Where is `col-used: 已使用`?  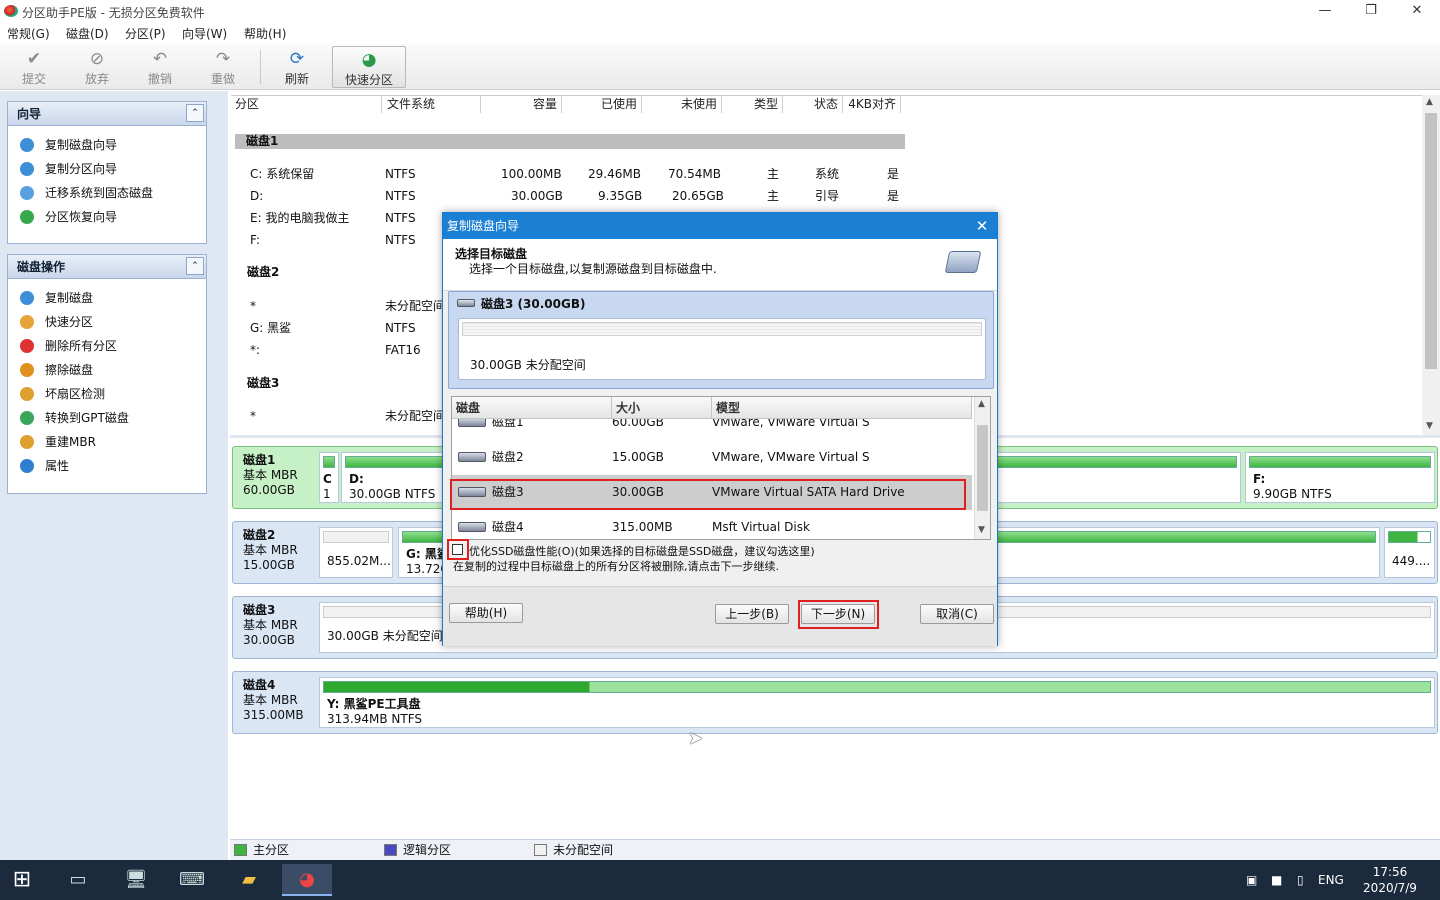 col-used: 已使用 is located at coordinates (602, 104).